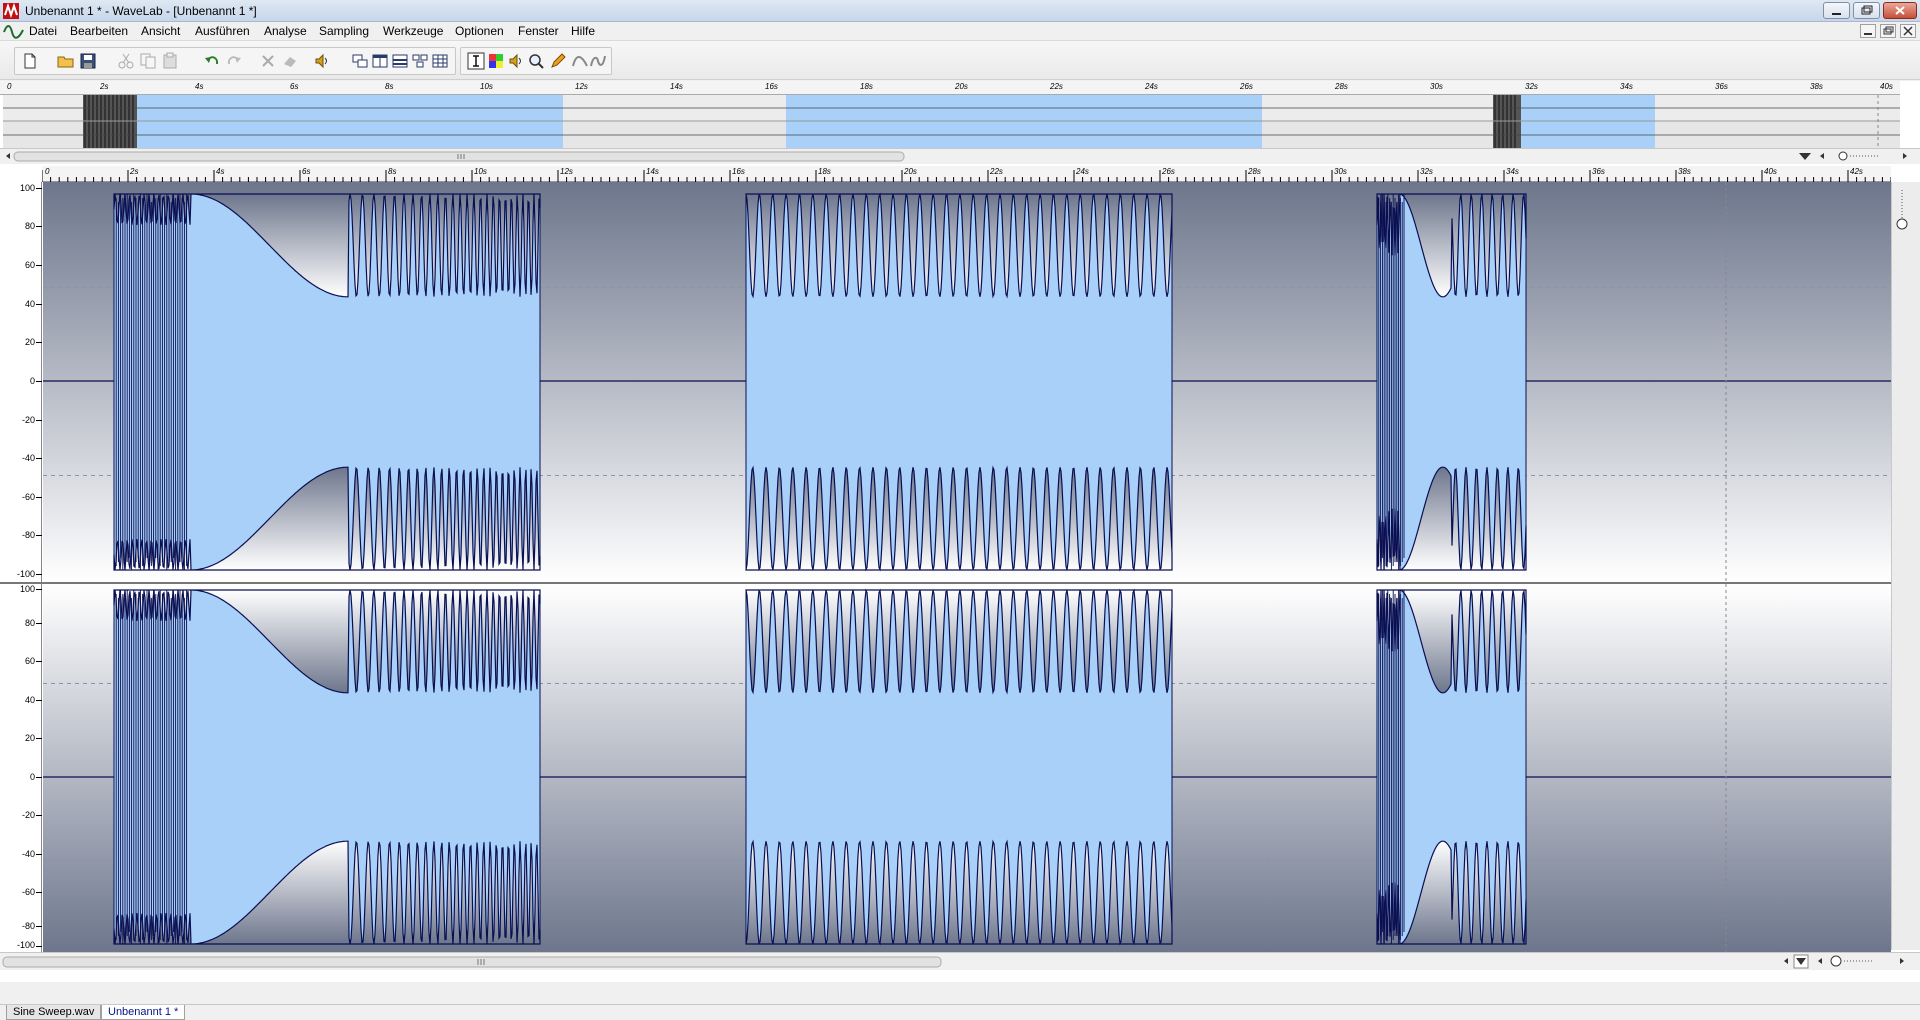 This screenshot has width=1920, height=1020. Describe the element at coordinates (1900, 10) in the screenshot. I see `close-window-button` at that location.